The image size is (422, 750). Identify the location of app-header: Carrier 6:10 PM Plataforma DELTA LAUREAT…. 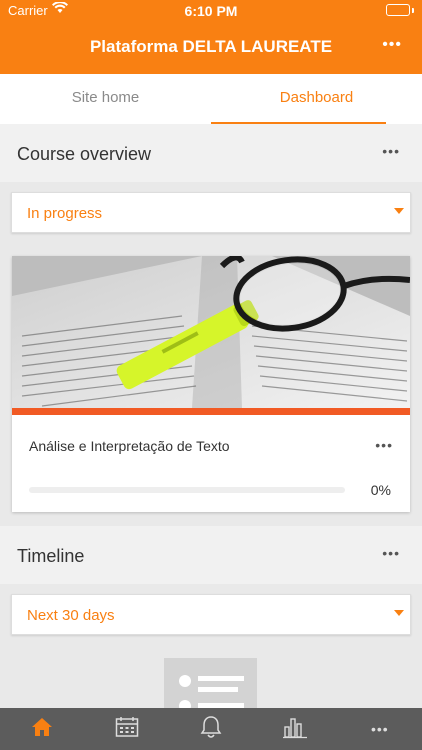
(211, 37).